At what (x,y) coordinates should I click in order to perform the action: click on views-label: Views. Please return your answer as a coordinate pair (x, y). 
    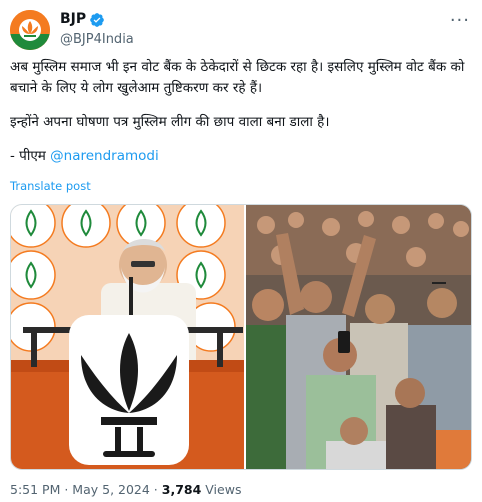
    Looking at the image, I should click on (223, 489).